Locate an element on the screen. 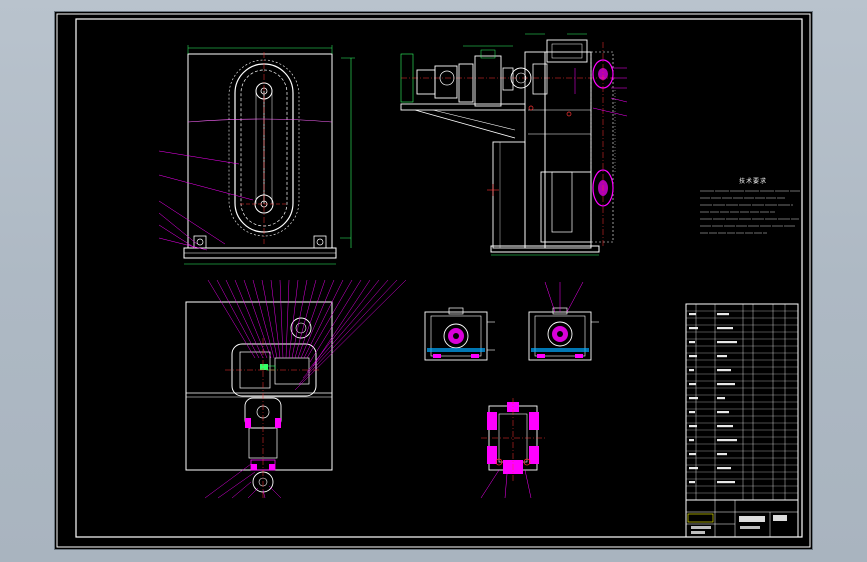  section-view-left is located at coordinates (459, 334).